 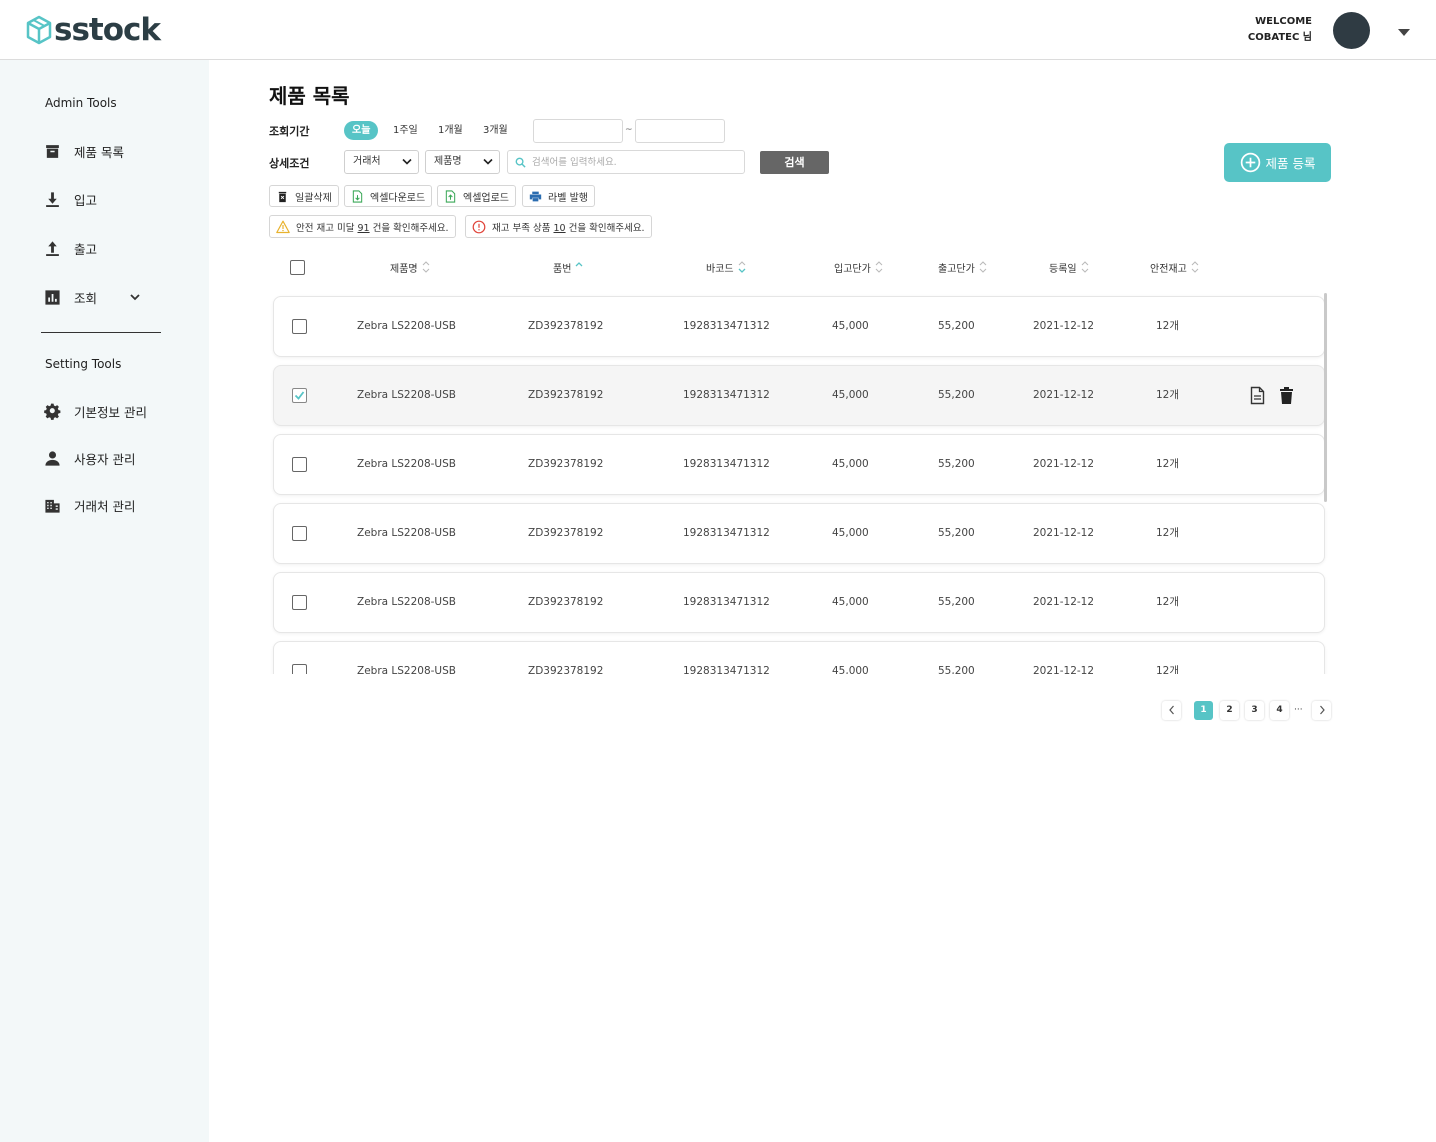 What do you see at coordinates (1254, 710) in the screenshot?
I see `page-3: 3` at bounding box center [1254, 710].